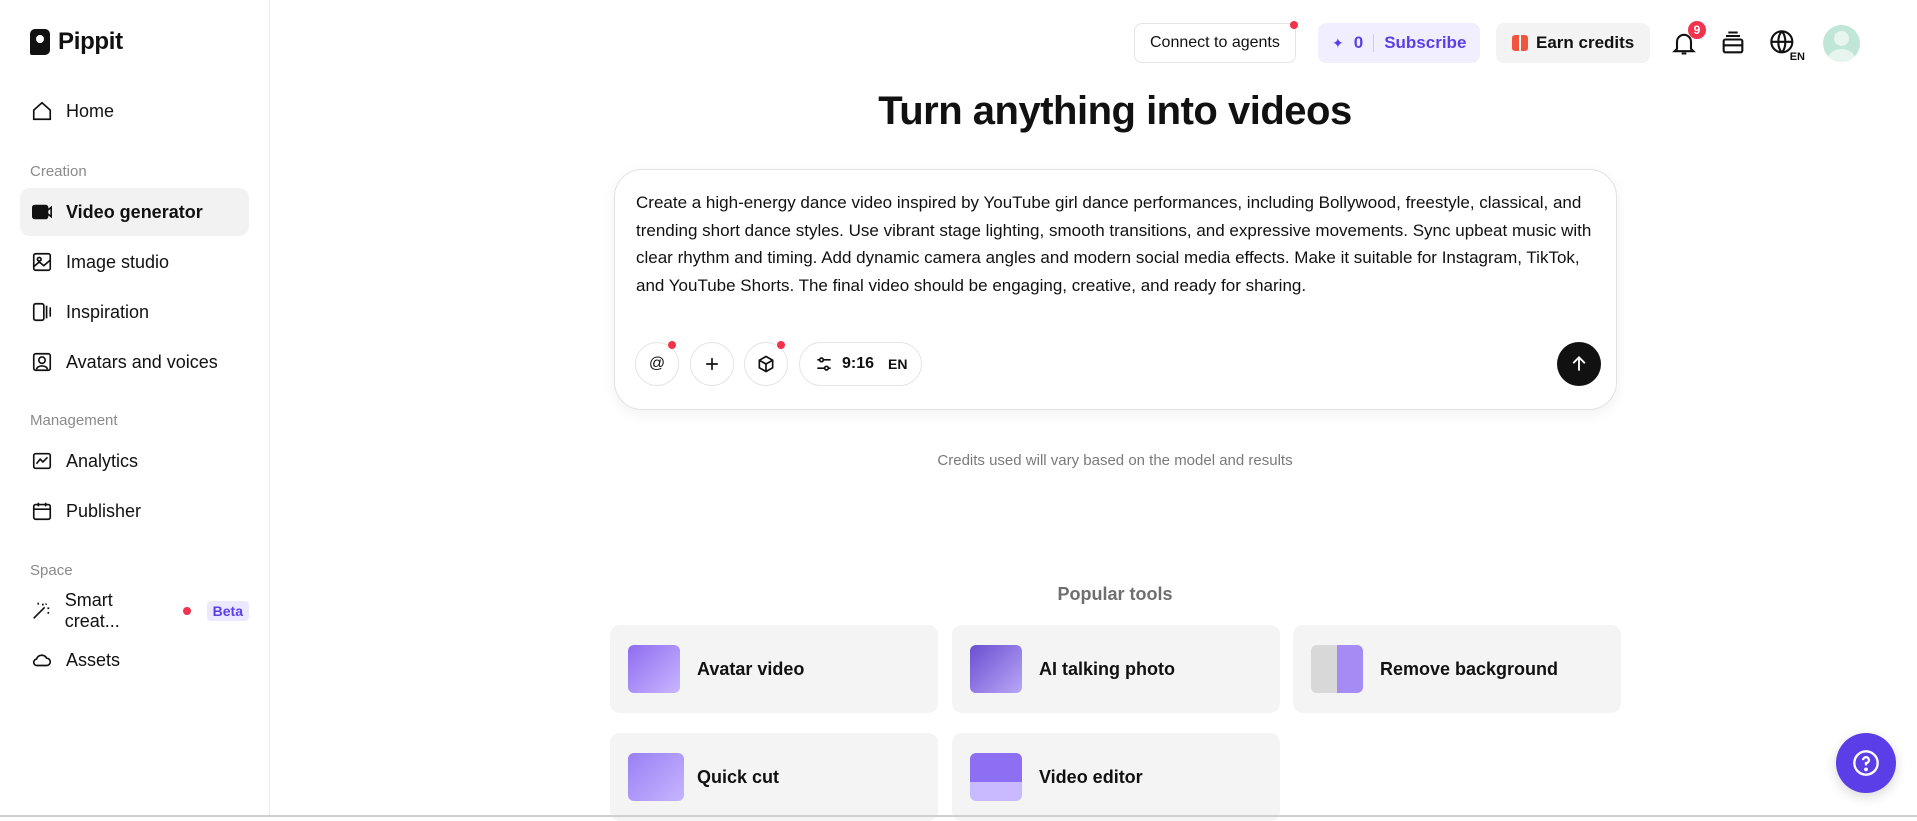 The width and height of the screenshot is (1917, 821). I want to click on at-icon: @, so click(657, 363).